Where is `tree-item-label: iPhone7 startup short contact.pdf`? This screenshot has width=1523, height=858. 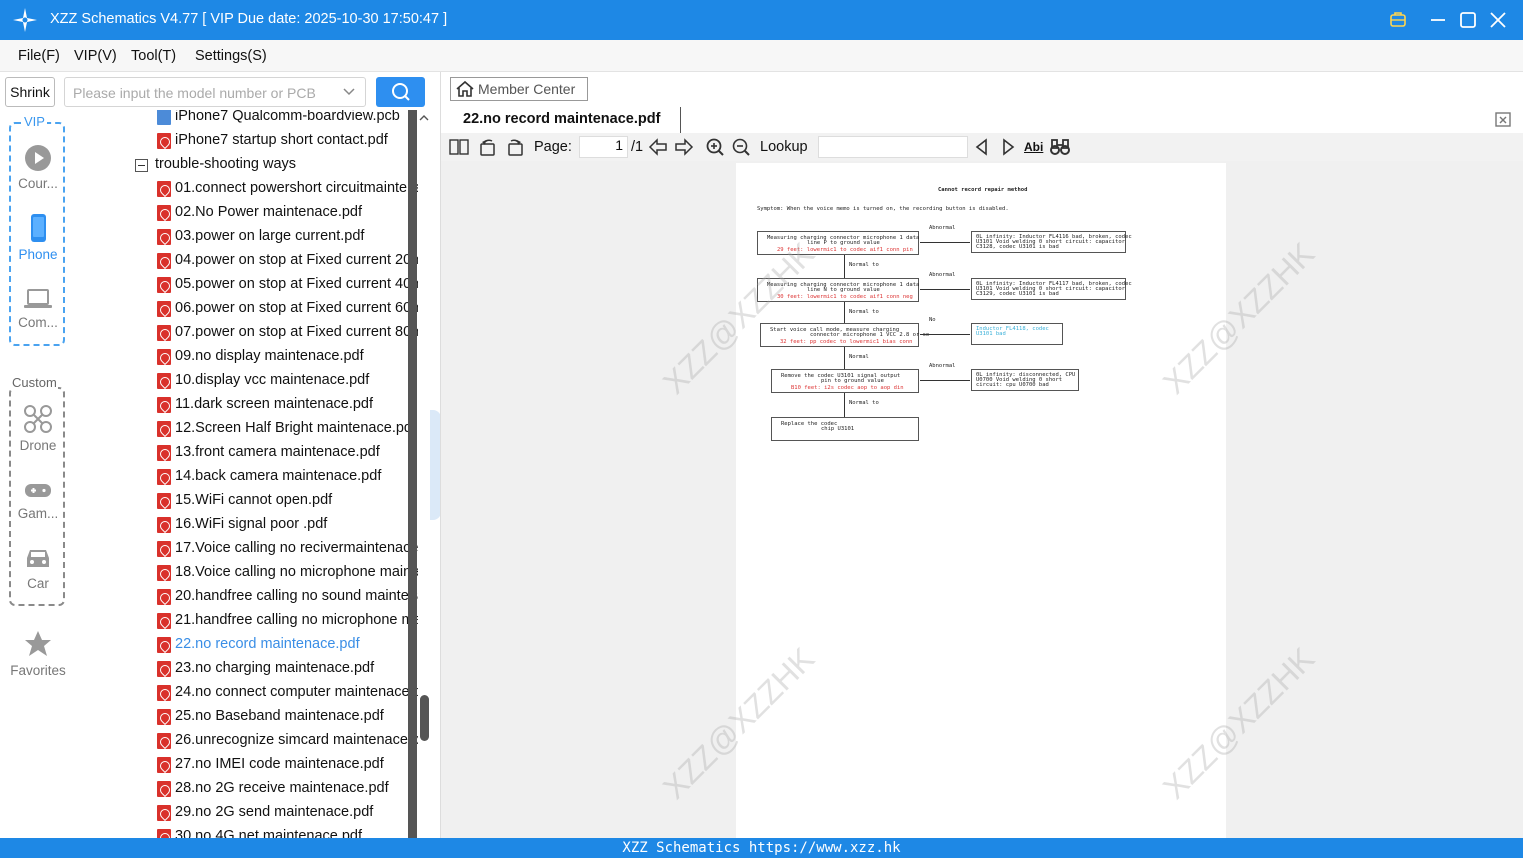
tree-item-label: iPhone7 startup short contact.pdf is located at coordinates (281, 140).